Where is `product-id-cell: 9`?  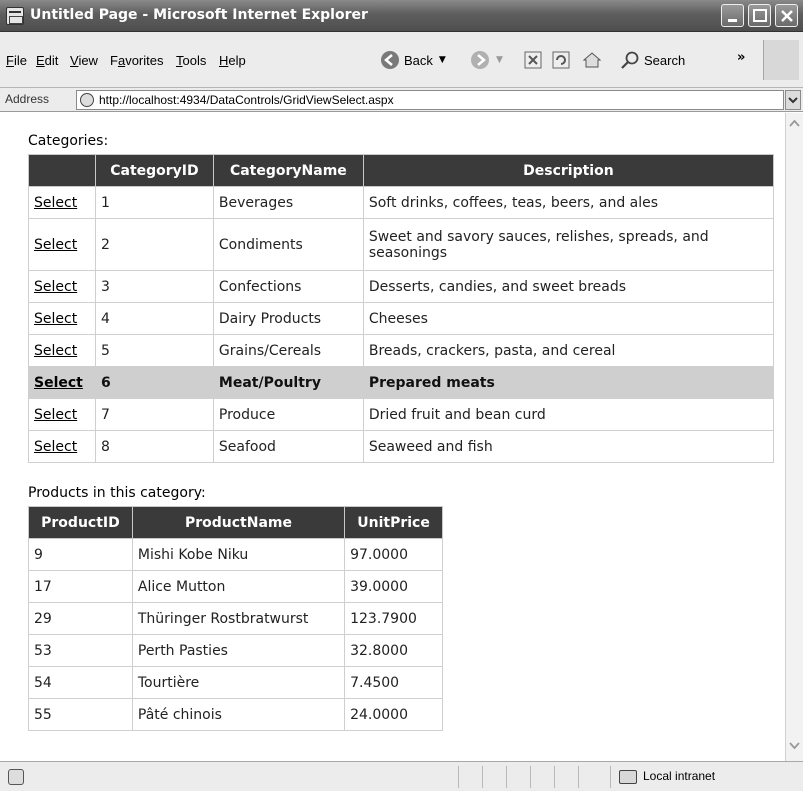
product-id-cell: 9 is located at coordinates (80, 554).